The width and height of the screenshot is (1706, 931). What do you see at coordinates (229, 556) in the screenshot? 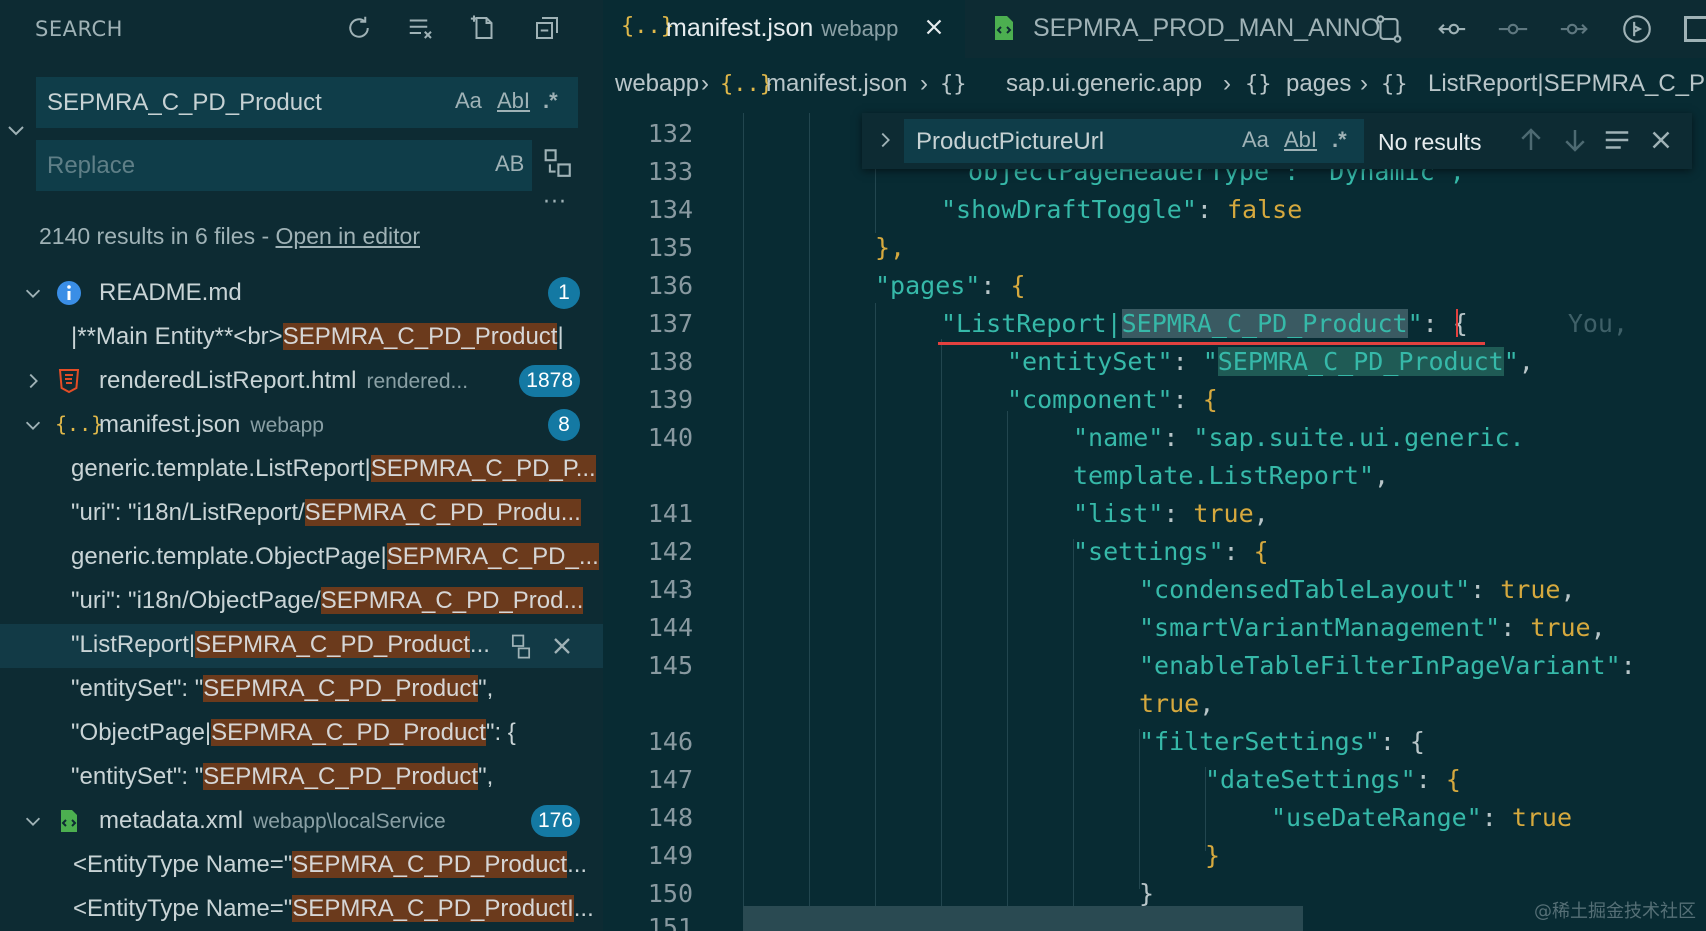
I see `match-prefix: generic.template.ObjectPage|` at bounding box center [229, 556].